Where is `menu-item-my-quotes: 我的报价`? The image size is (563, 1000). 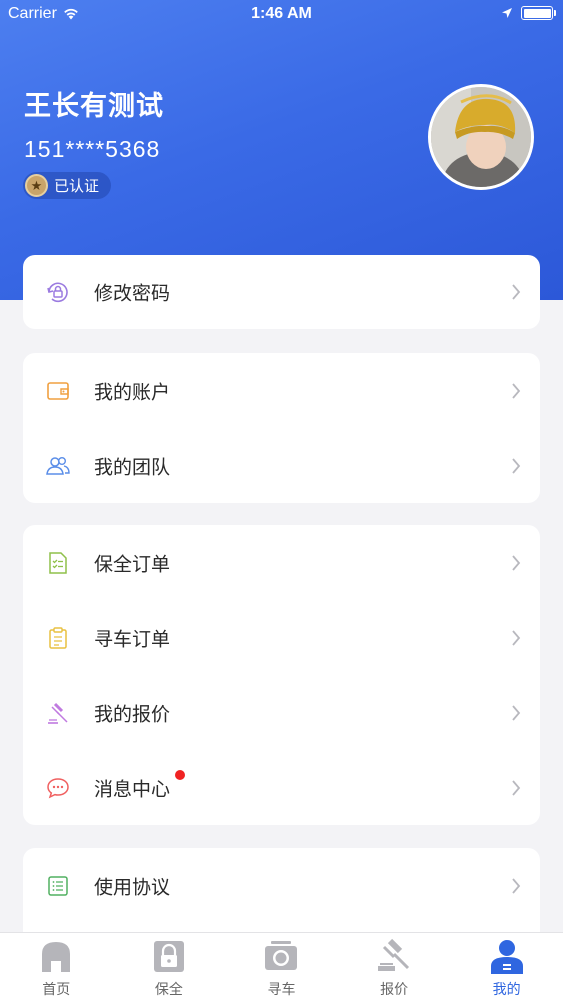
menu-item-my-quotes: 我的报价 is located at coordinates (281, 712).